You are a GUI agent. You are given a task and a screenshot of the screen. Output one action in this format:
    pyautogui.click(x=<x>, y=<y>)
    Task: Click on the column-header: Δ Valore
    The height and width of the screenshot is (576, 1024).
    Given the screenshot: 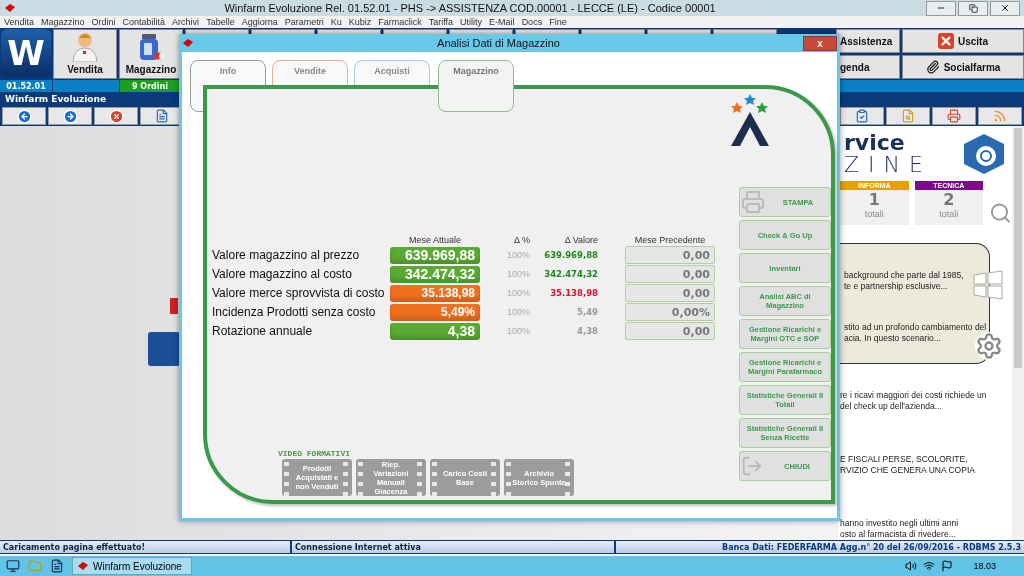 What is the action you would take?
    pyautogui.click(x=580, y=240)
    